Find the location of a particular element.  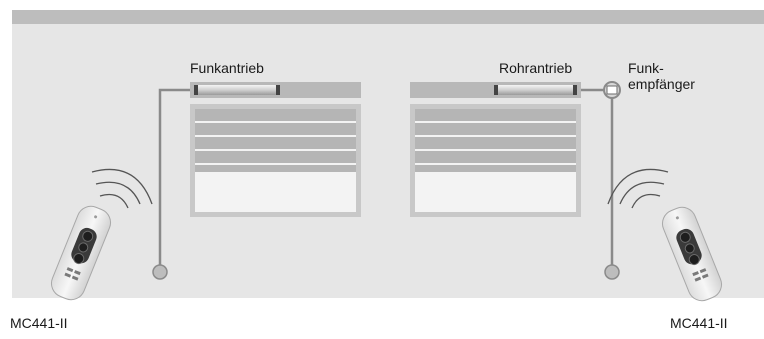

right-shutter-slats is located at coordinates (495, 140).